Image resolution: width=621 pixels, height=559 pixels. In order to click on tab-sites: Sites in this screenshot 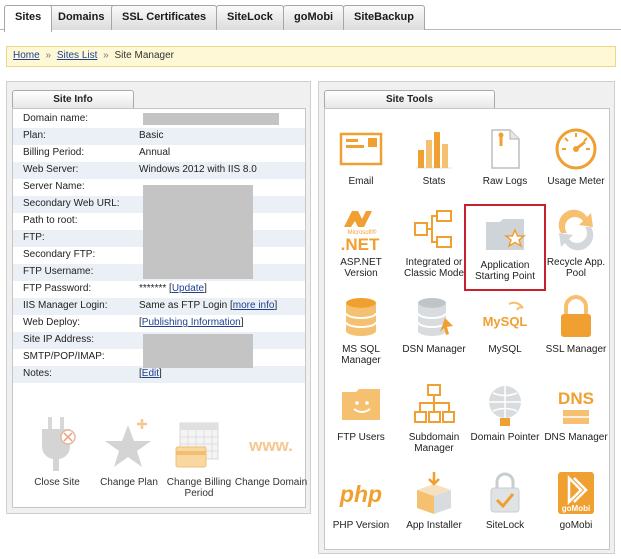, I will do `click(28, 18)`.